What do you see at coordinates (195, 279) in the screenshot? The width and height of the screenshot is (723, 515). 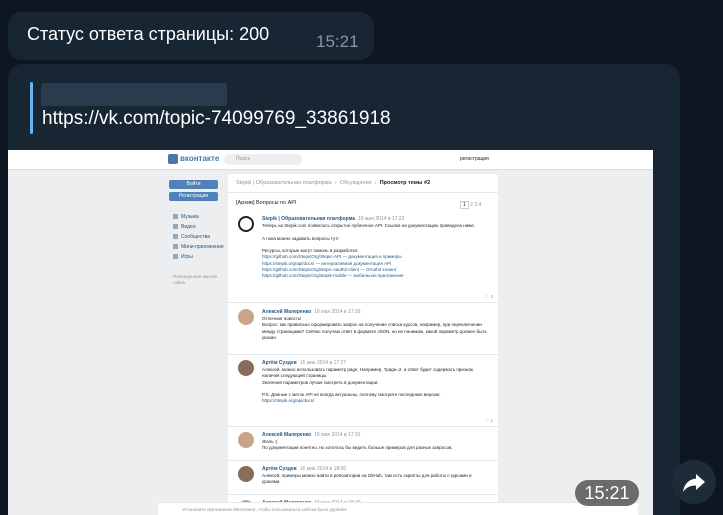 I see `vk-sidebar-note: Полноценная версия сайта` at bounding box center [195, 279].